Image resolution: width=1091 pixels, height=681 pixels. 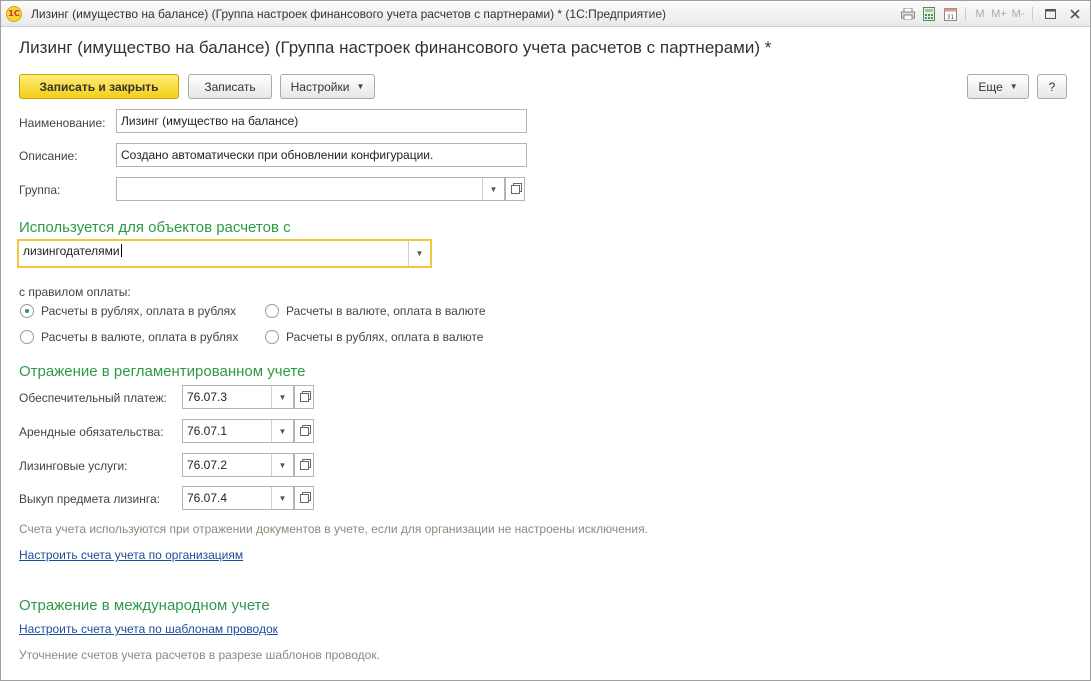 What do you see at coordinates (62, 123) in the screenshot?
I see `name-label: Наименование:` at bounding box center [62, 123].